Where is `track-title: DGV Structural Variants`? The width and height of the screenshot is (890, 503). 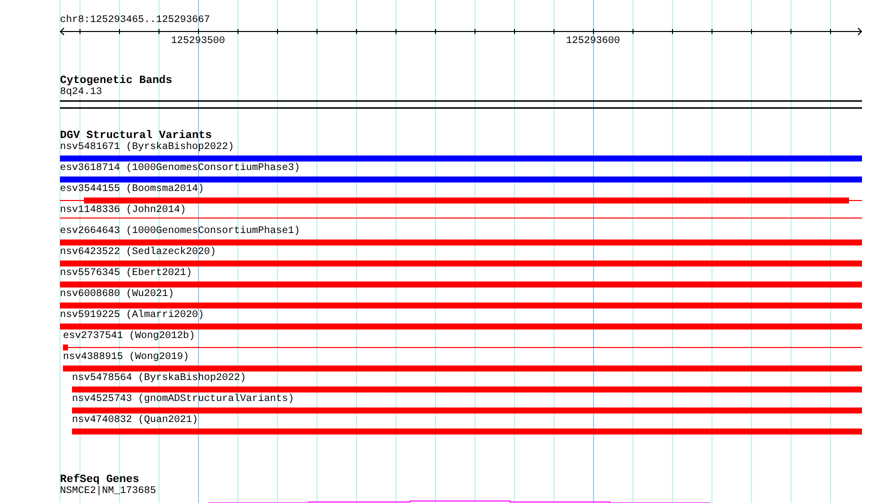 track-title: DGV Structural Variants is located at coordinates (136, 136).